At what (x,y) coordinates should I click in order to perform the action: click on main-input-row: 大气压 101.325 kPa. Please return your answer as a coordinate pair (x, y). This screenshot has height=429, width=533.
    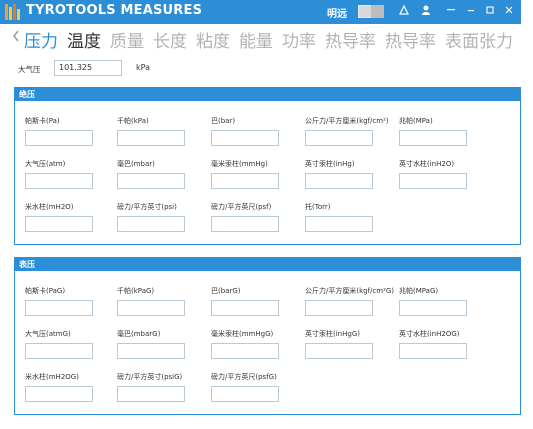
    Looking at the image, I should click on (98, 69).